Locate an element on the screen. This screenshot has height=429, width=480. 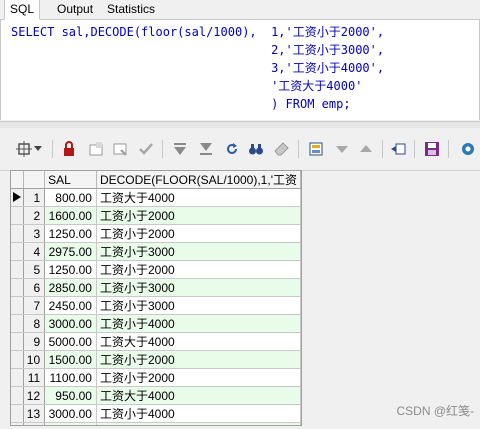
column-header-sal: SAL is located at coordinates (70, 180).